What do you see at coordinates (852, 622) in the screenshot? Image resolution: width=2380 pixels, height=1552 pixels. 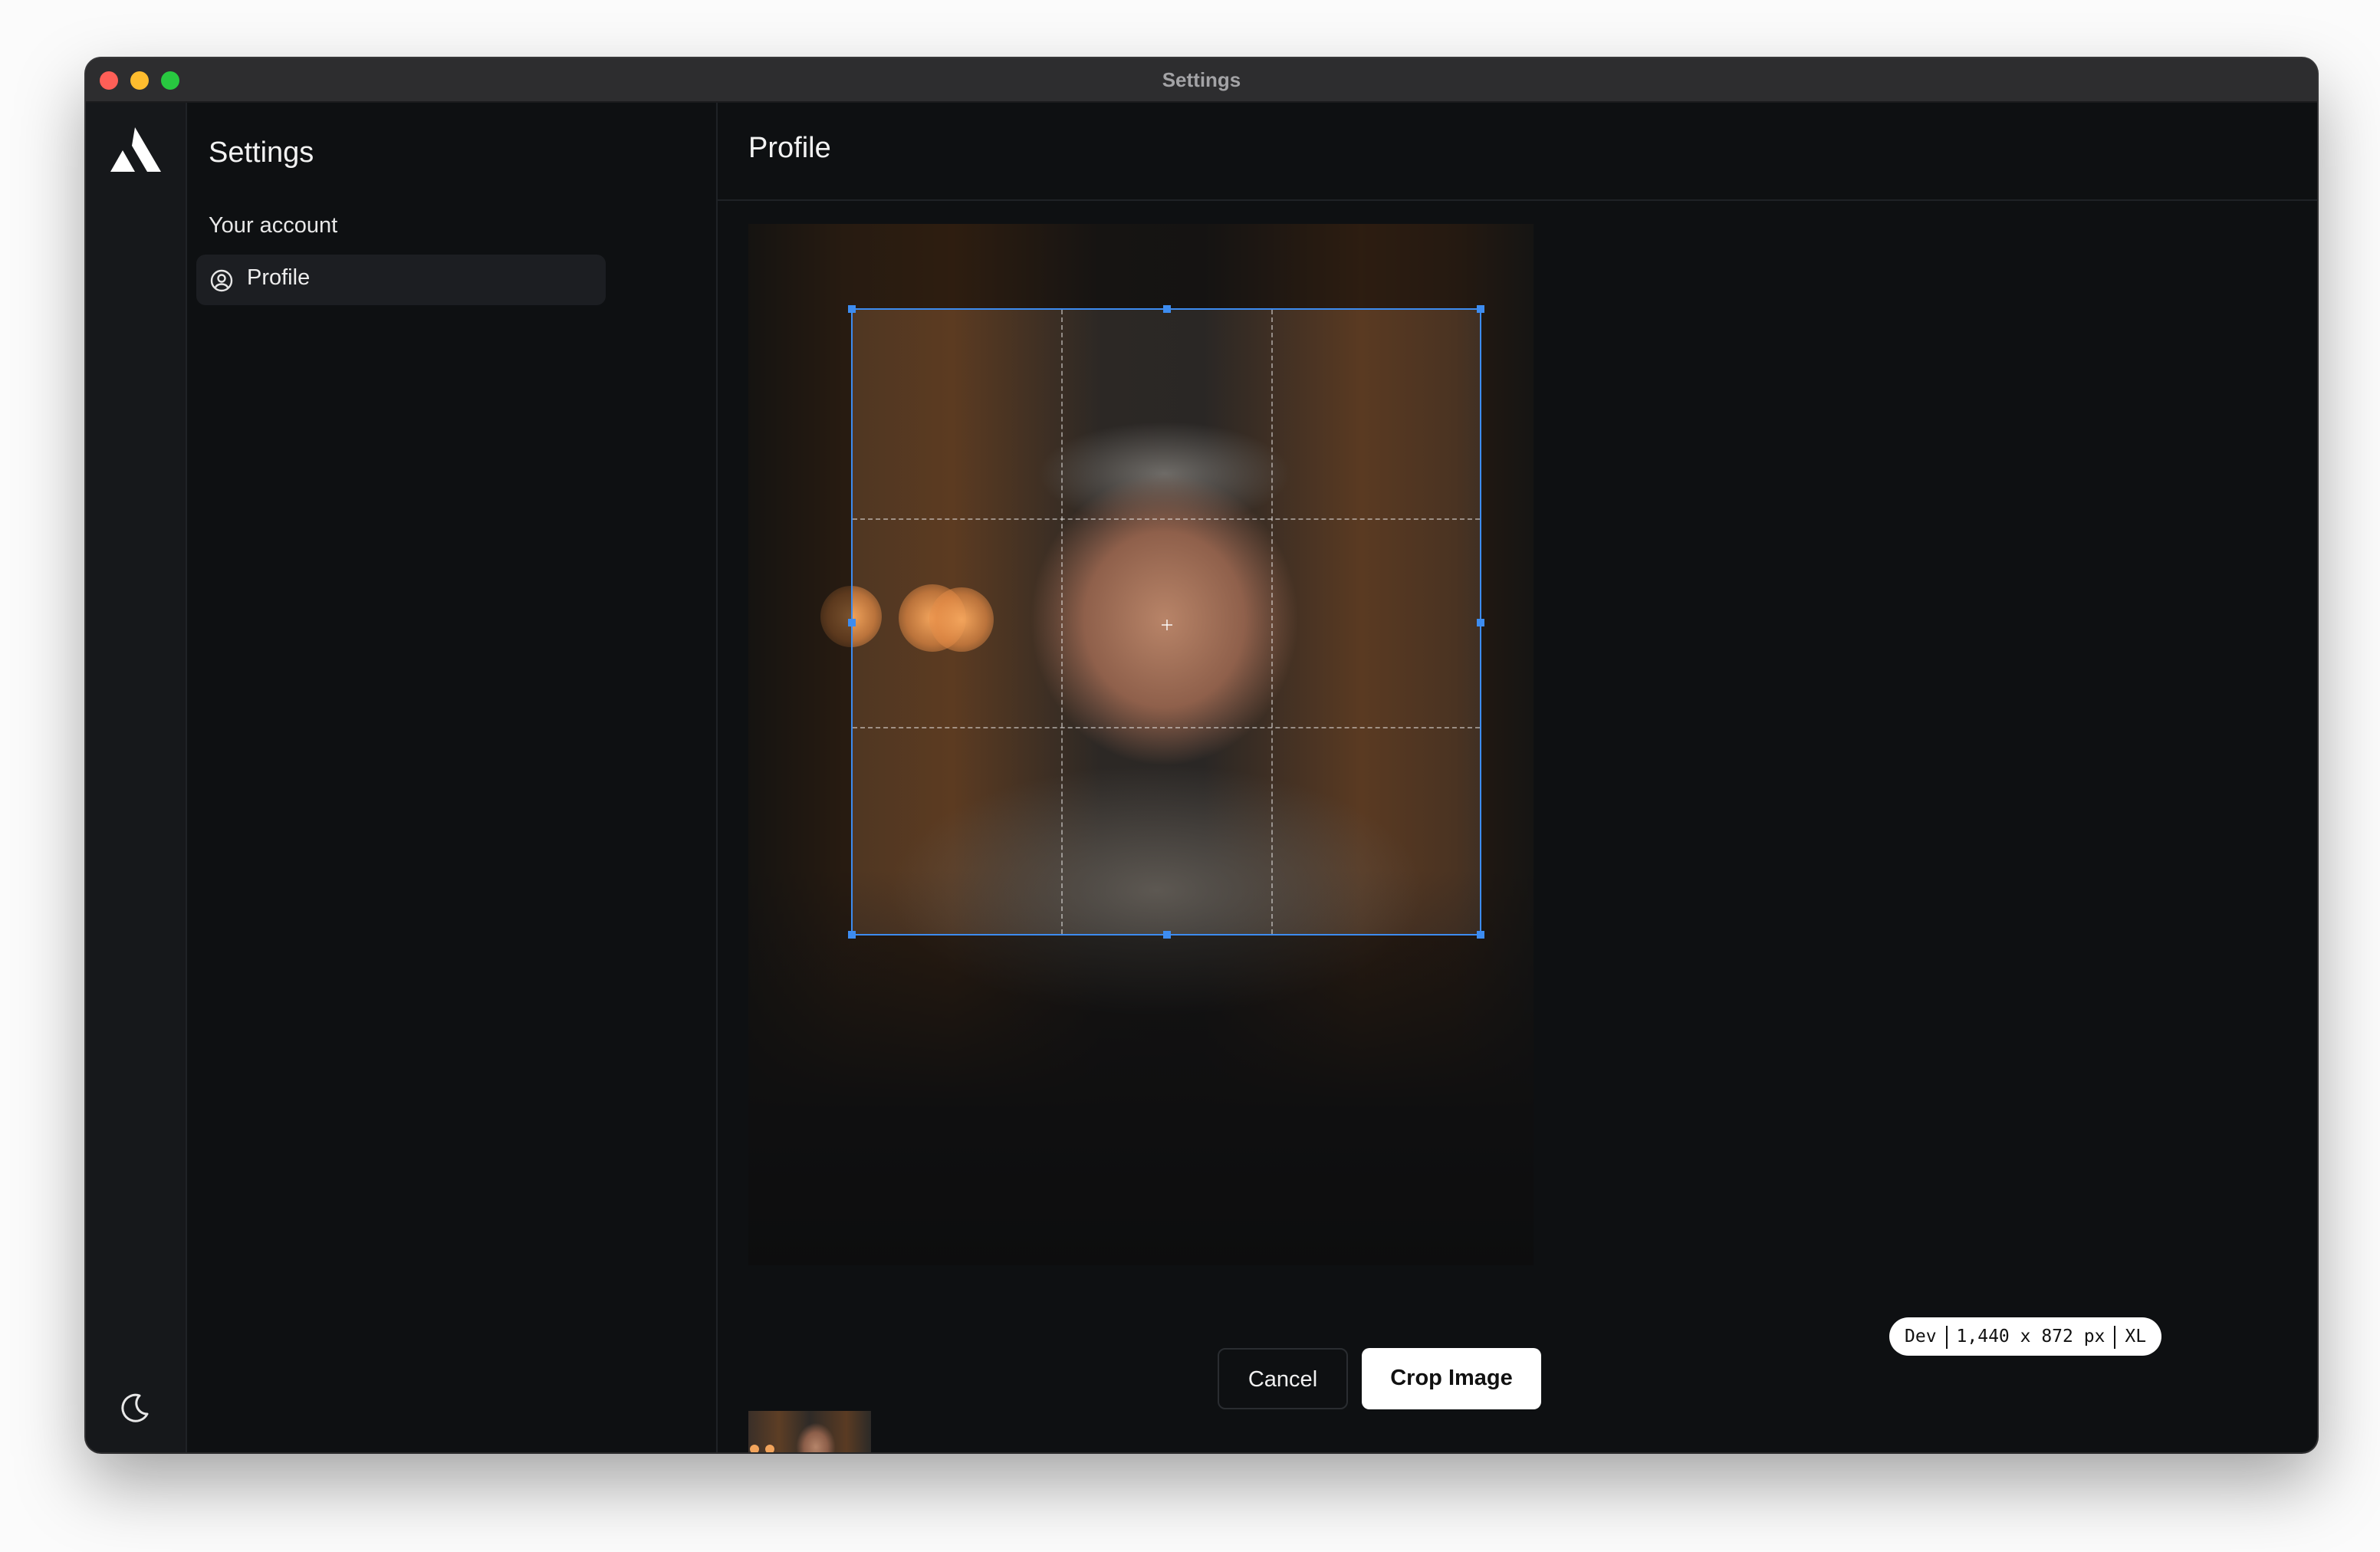 I see `crop-handle-left` at bounding box center [852, 622].